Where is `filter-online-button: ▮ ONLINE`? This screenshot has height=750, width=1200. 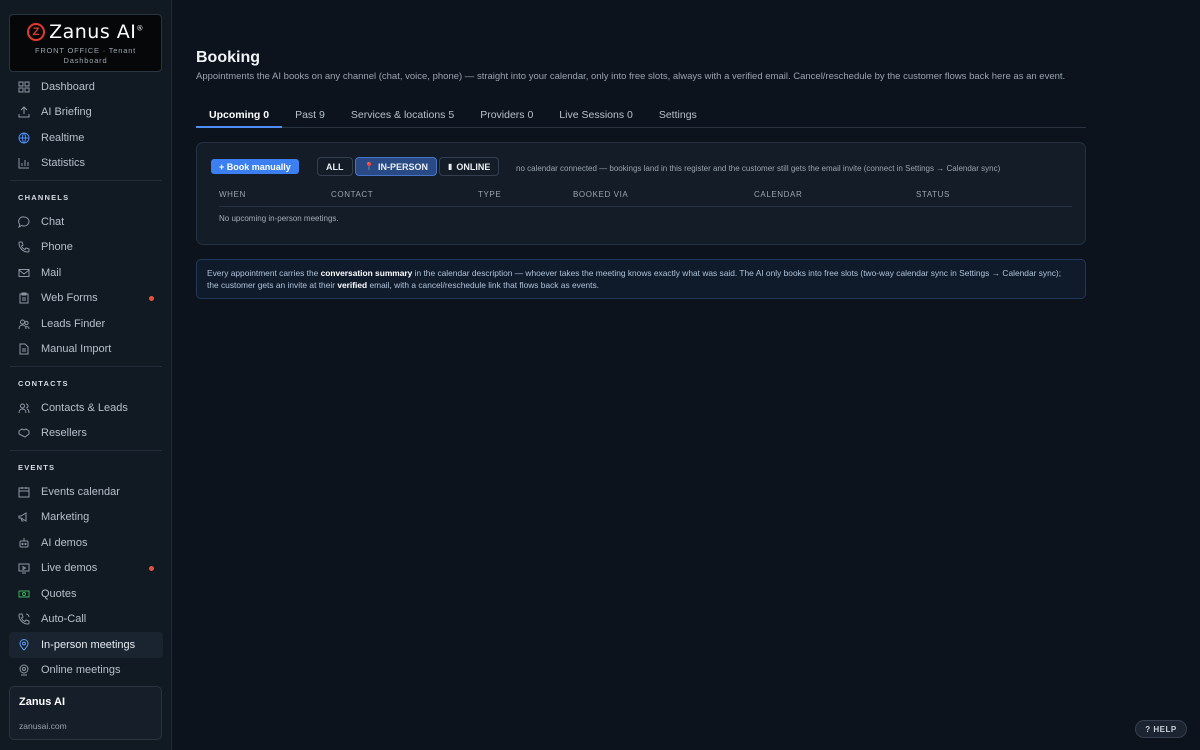
filter-online-button: ▮ ONLINE is located at coordinates (469, 166).